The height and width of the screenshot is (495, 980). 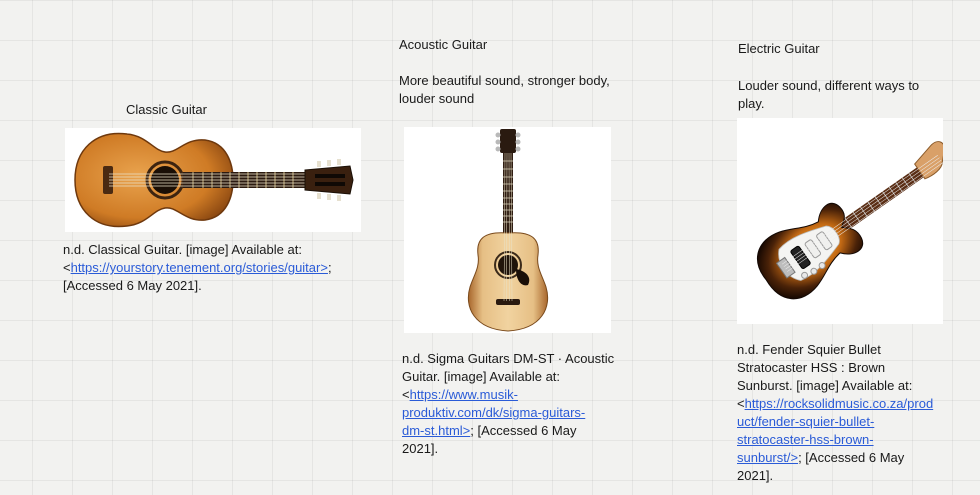 I want to click on acoustic-citation-lt: <, so click(x=406, y=394).